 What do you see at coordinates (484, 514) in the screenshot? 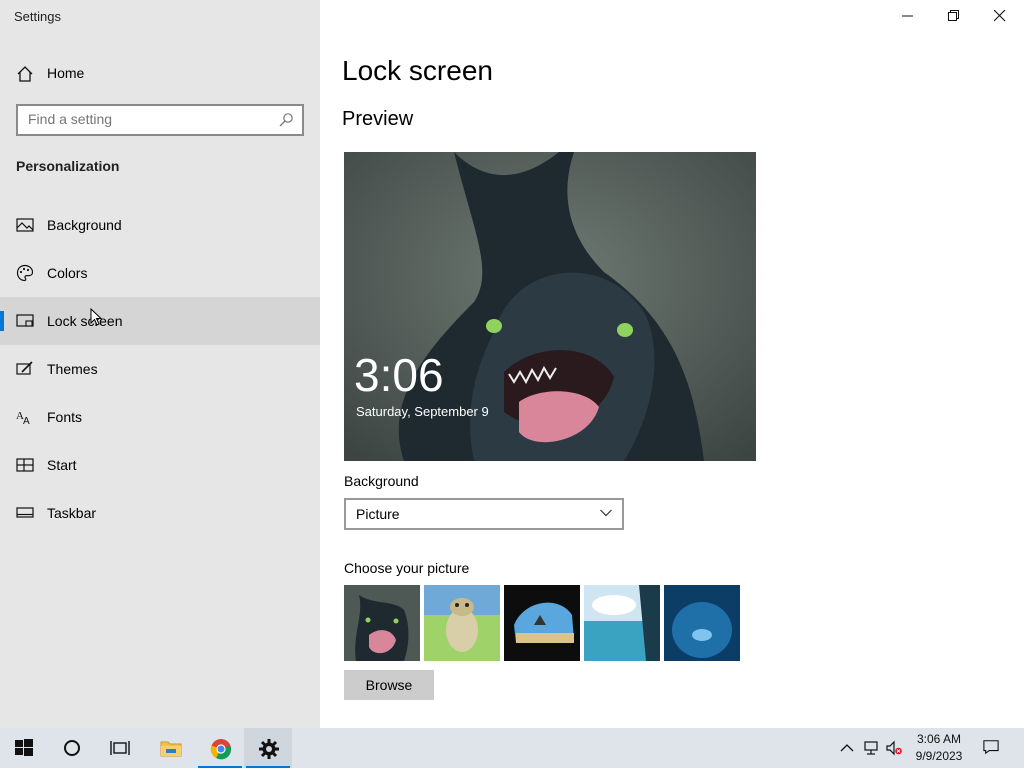
I see `background-dropdown: Picture` at bounding box center [484, 514].